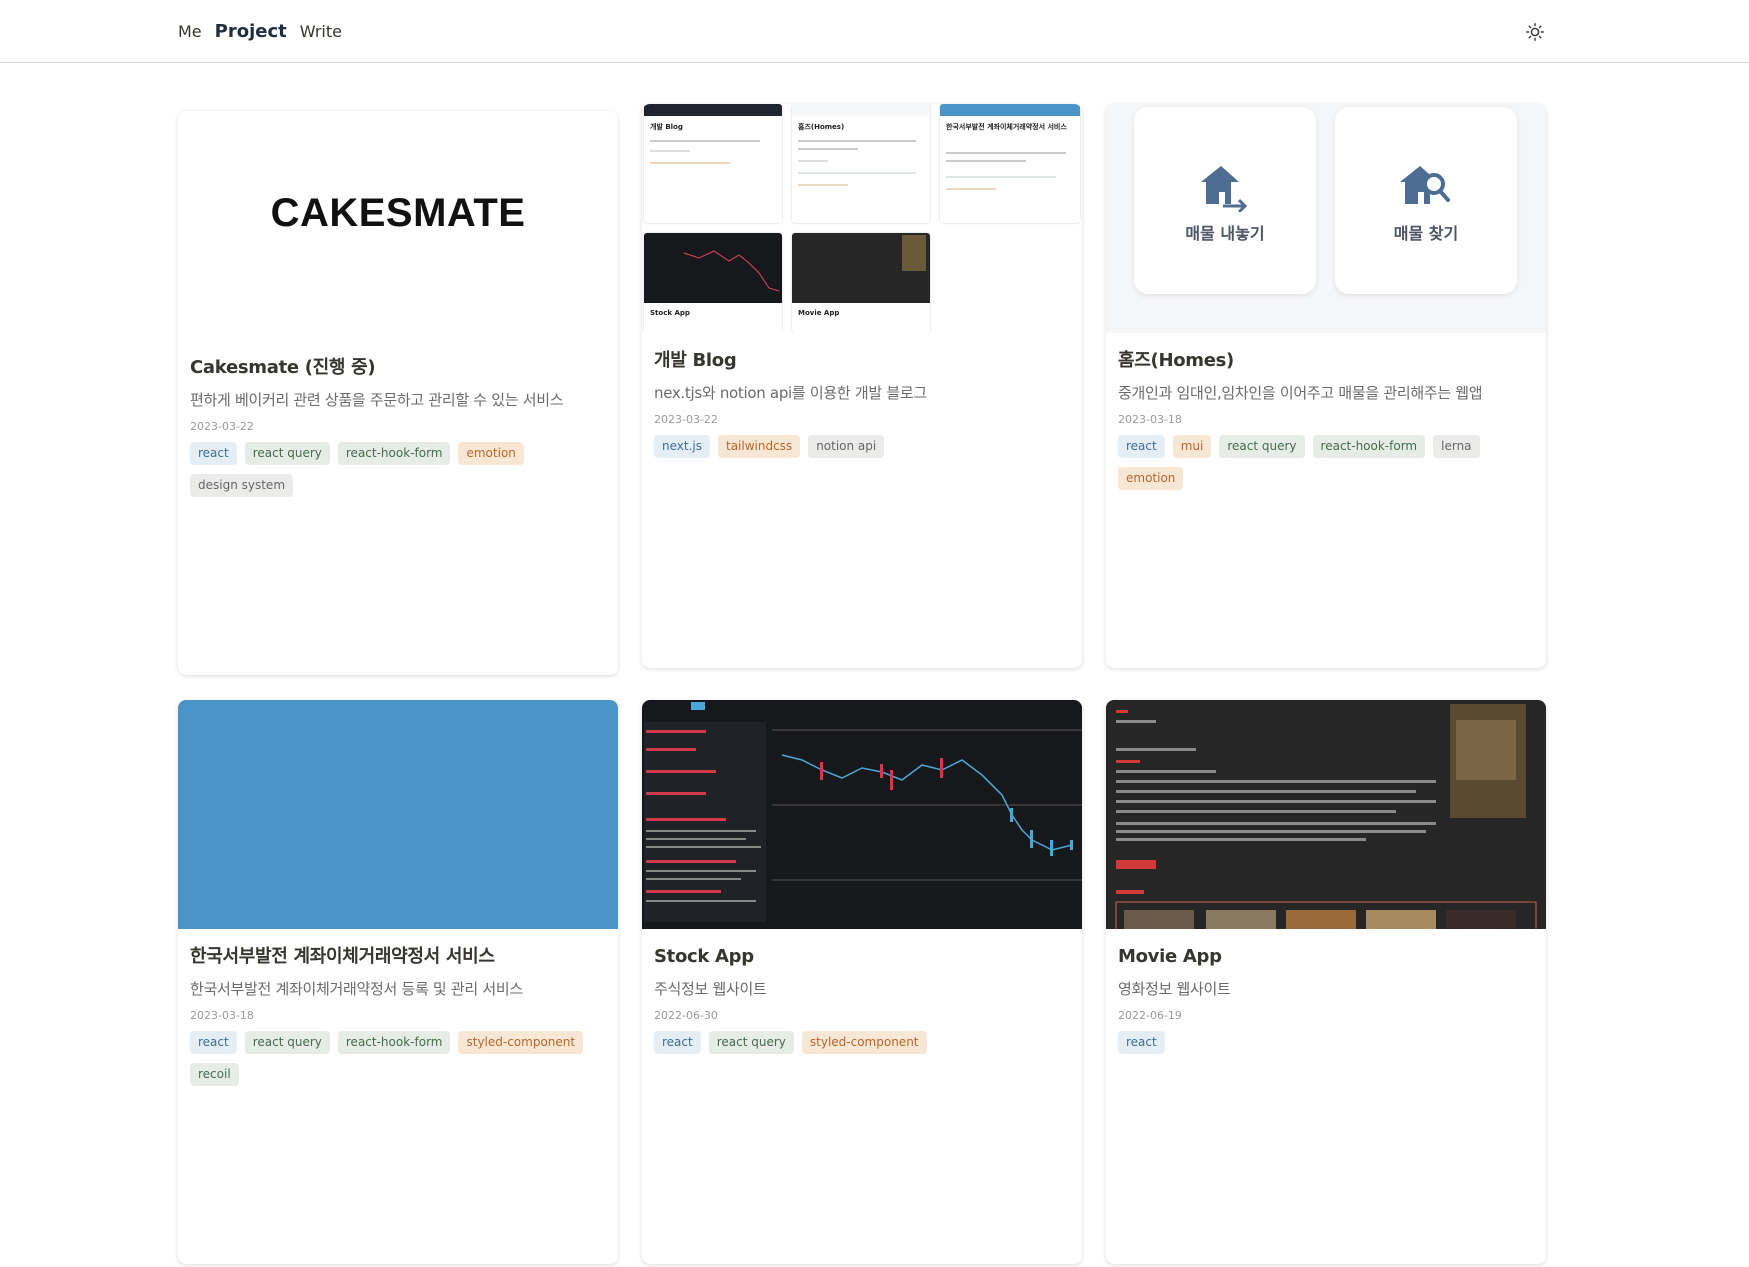 Image resolution: width=1749 pixels, height=1267 pixels. I want to click on house-search-icon, so click(1425, 185).